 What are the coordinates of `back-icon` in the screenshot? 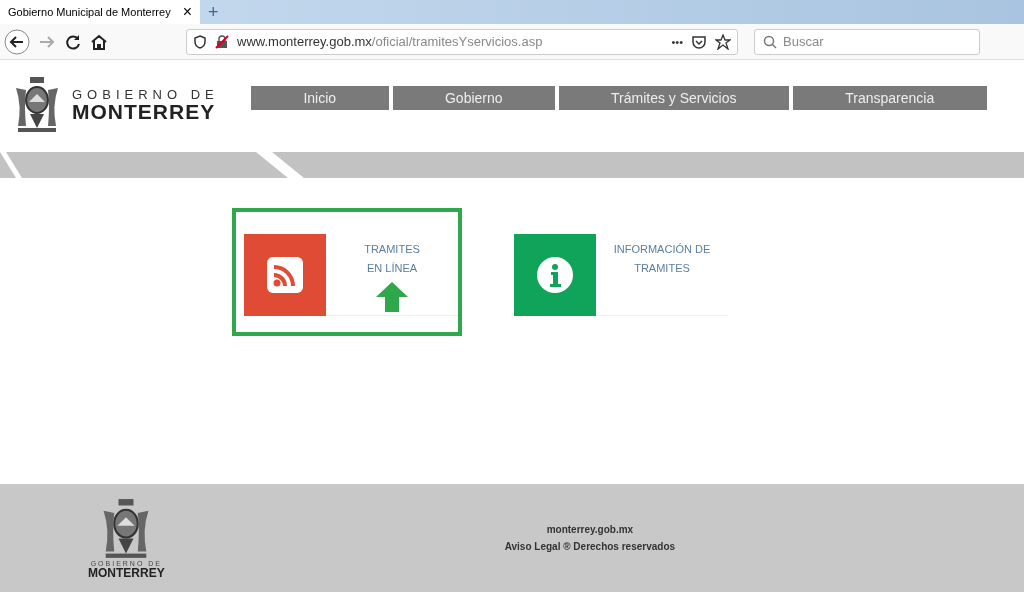 It's located at (17, 41).